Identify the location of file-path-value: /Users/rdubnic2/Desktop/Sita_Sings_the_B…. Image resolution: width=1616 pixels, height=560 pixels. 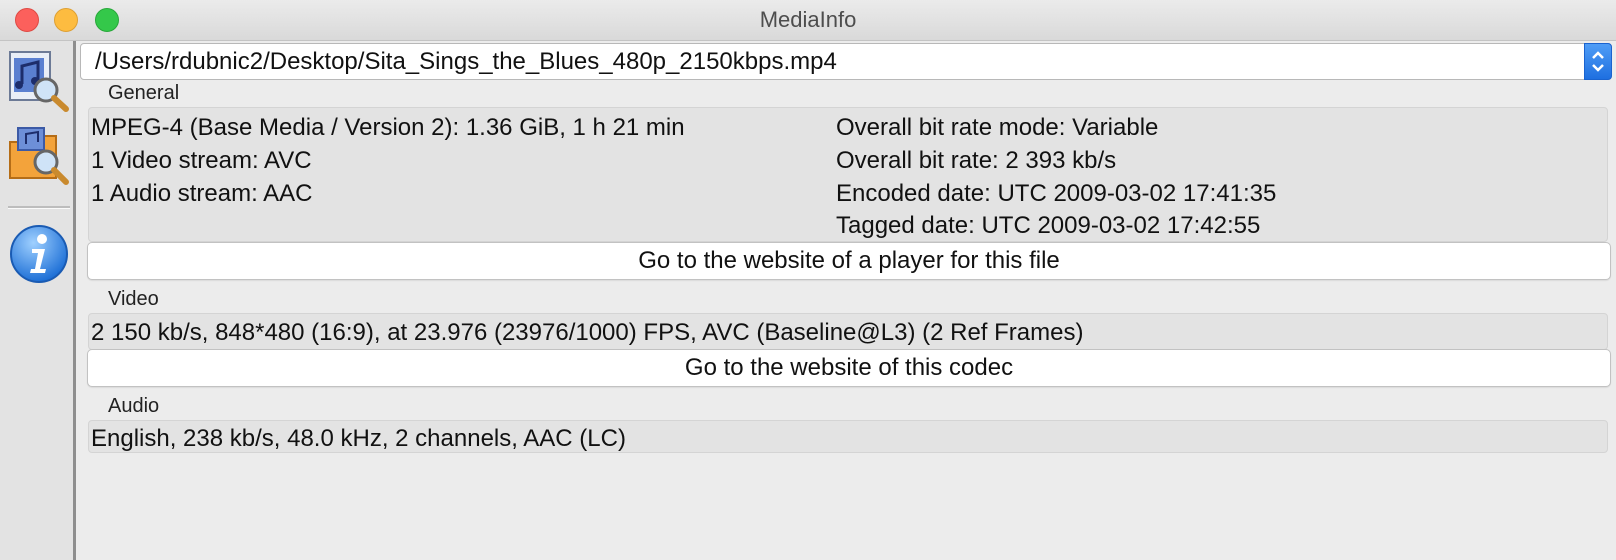
(466, 61).